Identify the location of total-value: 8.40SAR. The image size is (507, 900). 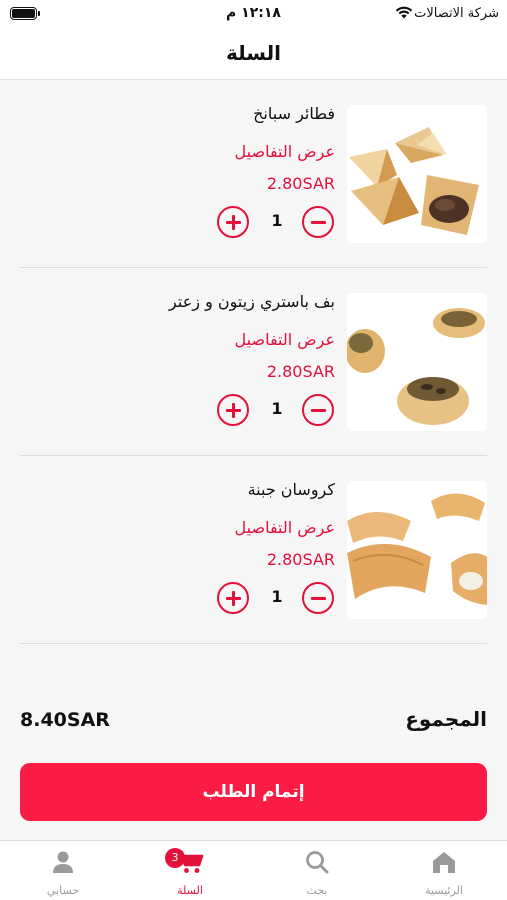
(65, 720).